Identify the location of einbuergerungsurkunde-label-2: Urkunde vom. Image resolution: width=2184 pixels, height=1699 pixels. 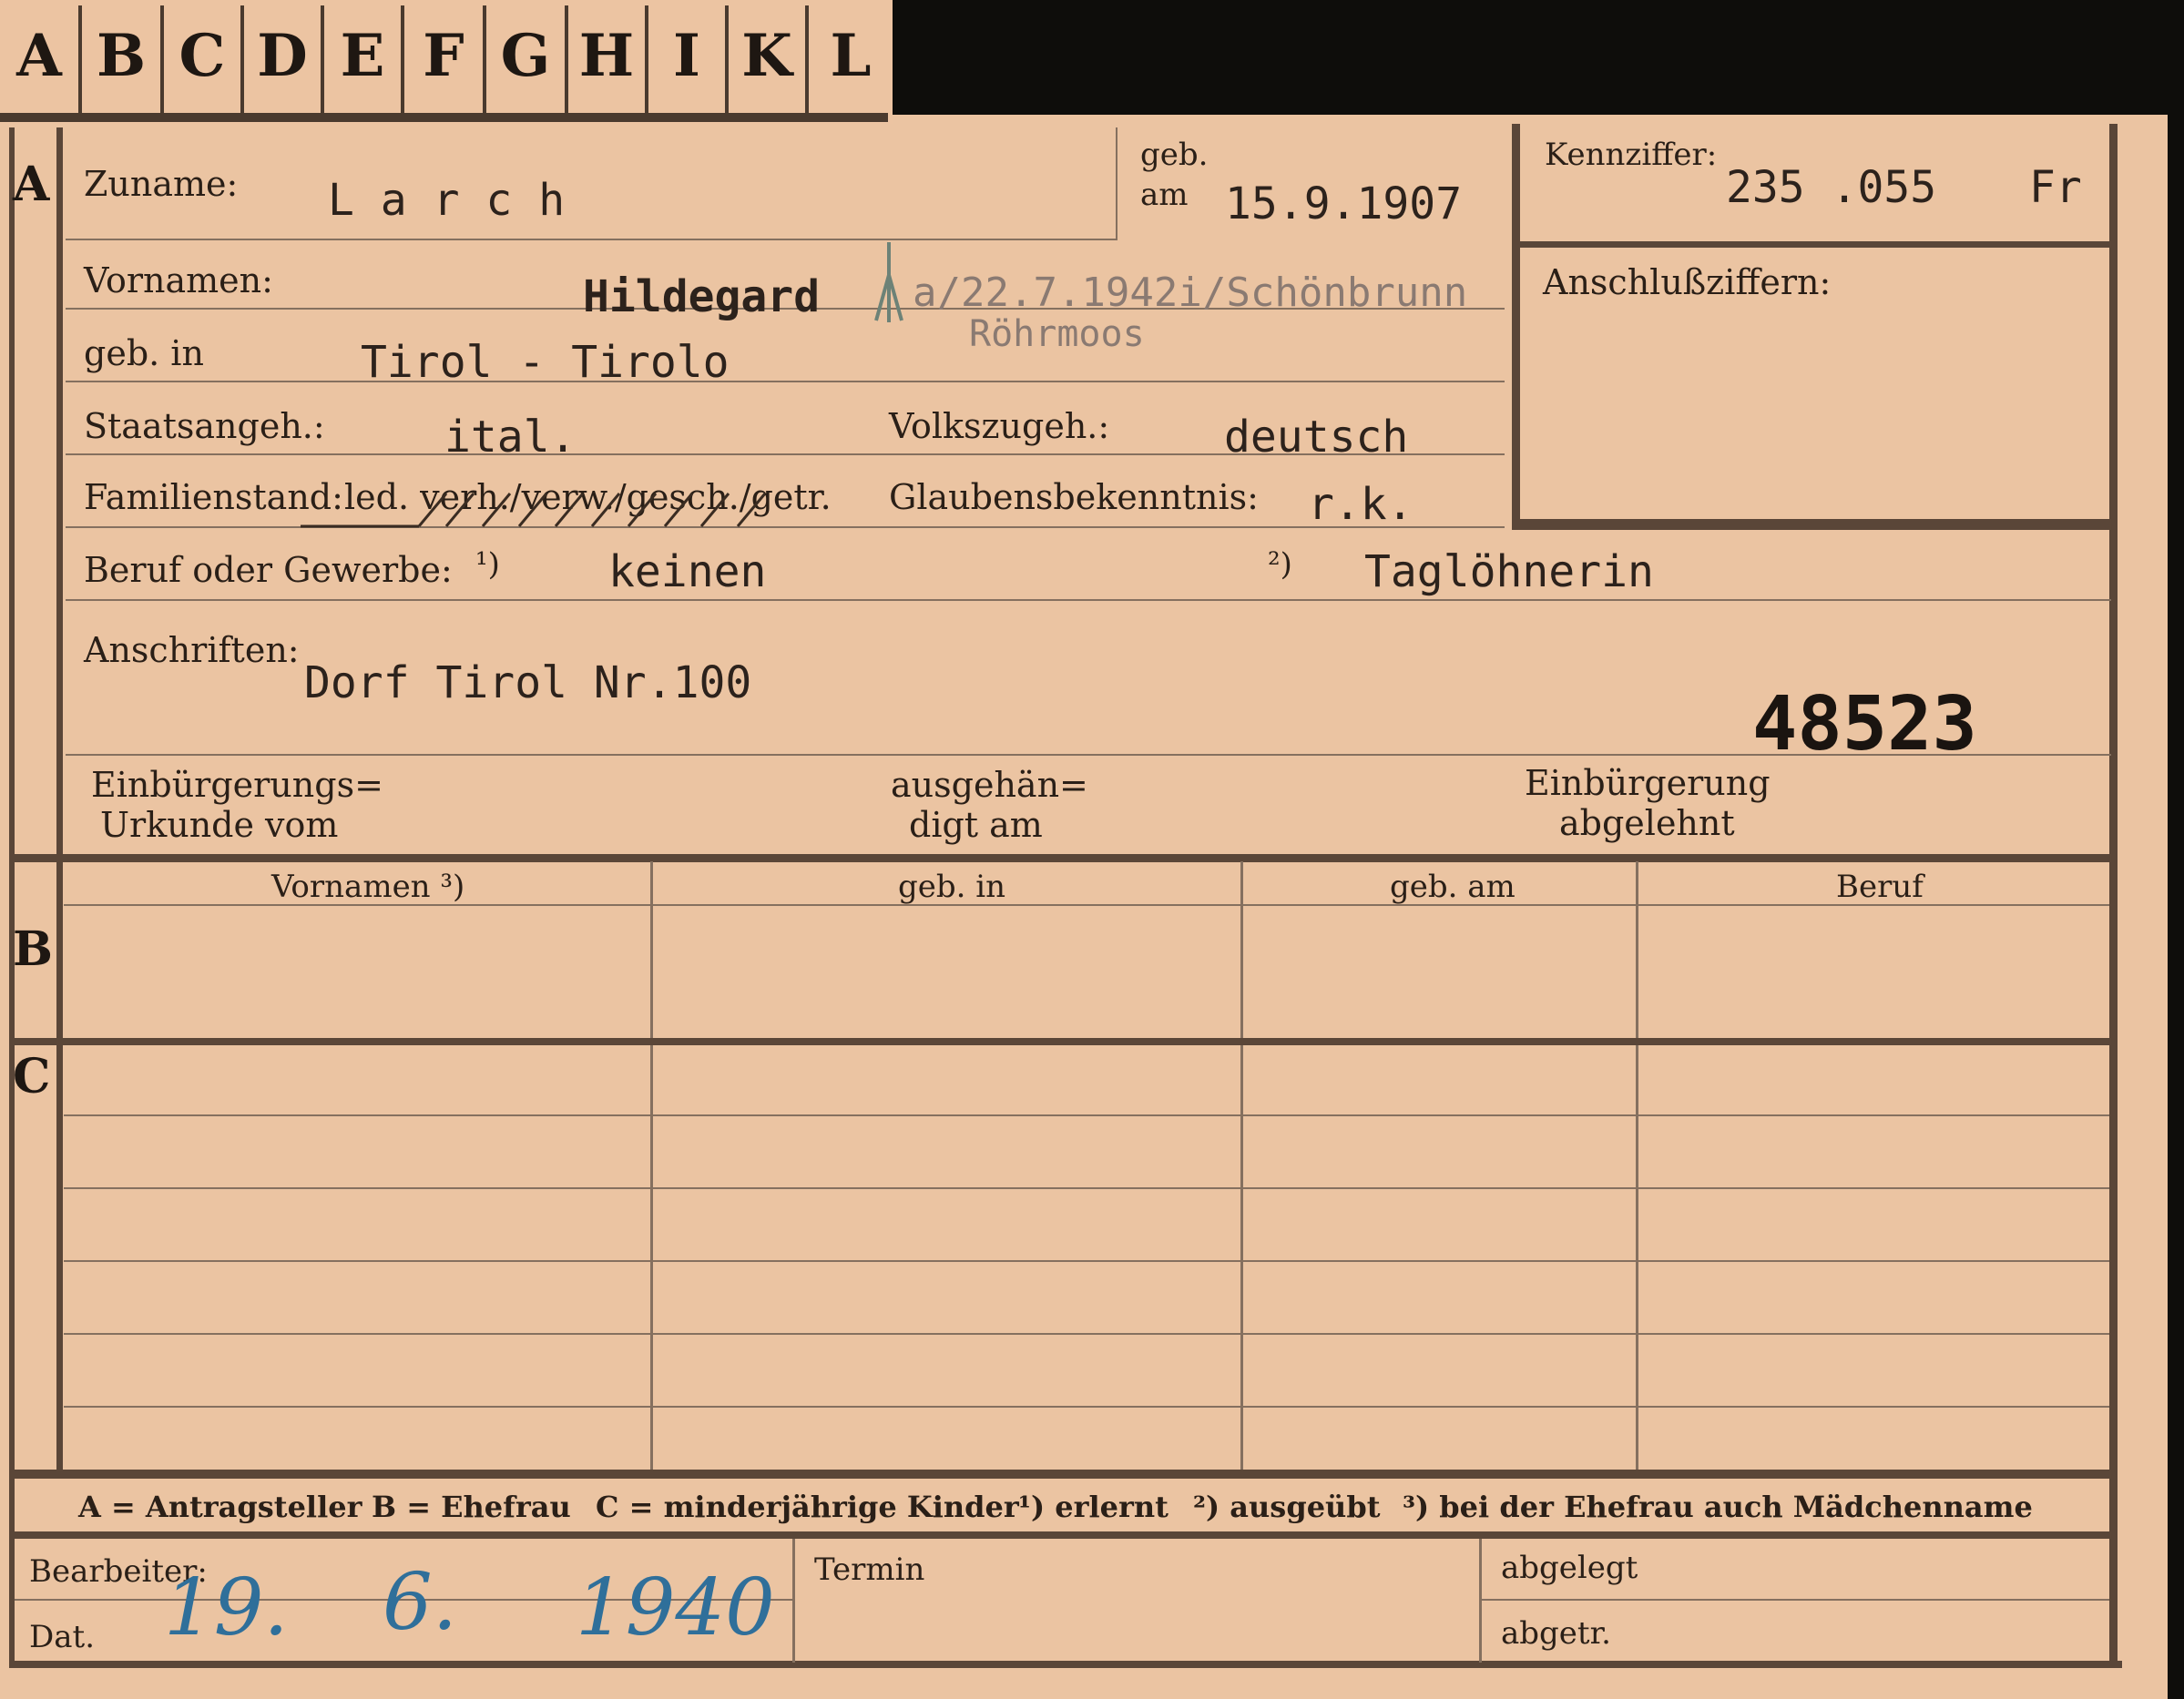
(220, 825).